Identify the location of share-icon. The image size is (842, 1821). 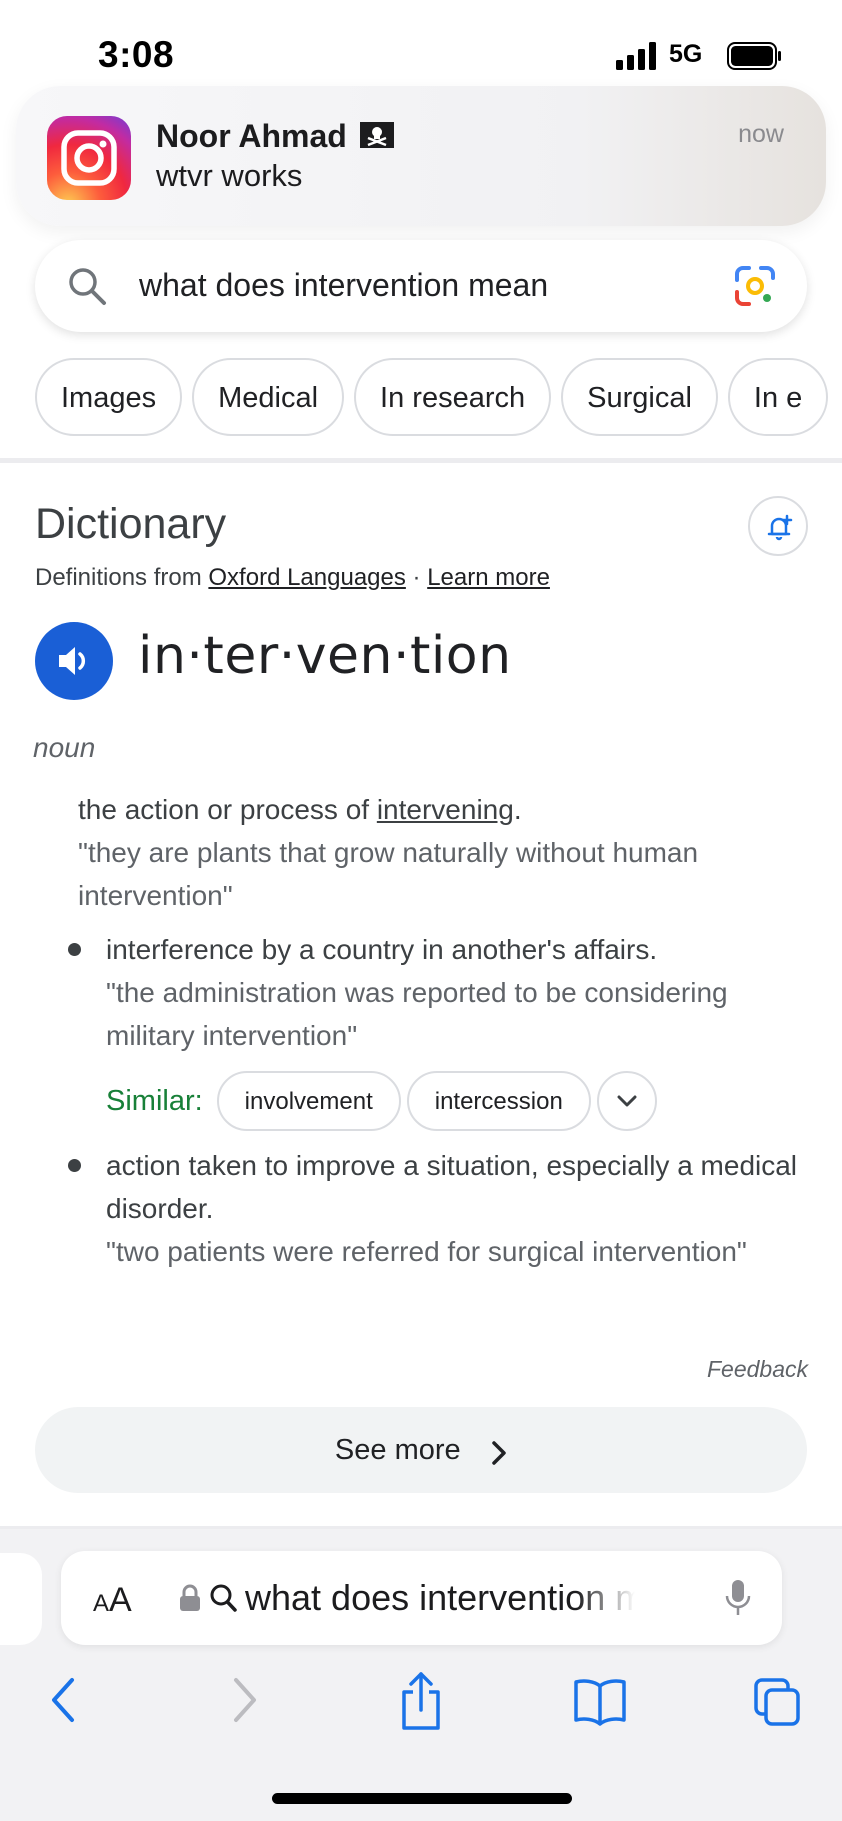
(421, 1702).